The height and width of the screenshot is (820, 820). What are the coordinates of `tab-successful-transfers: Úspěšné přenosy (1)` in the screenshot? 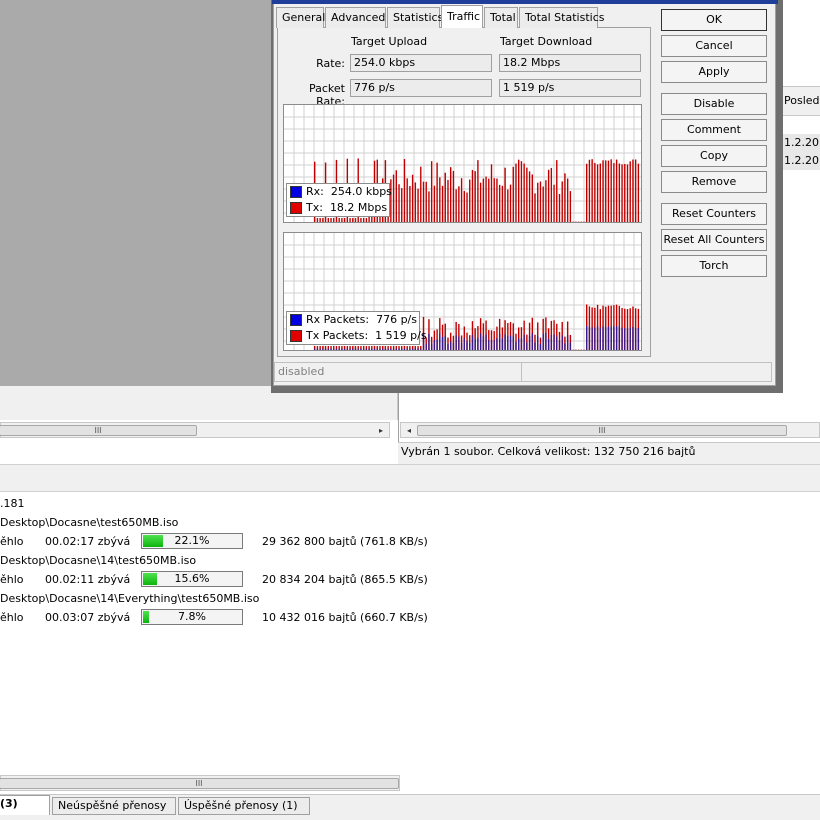 It's located at (244, 806).